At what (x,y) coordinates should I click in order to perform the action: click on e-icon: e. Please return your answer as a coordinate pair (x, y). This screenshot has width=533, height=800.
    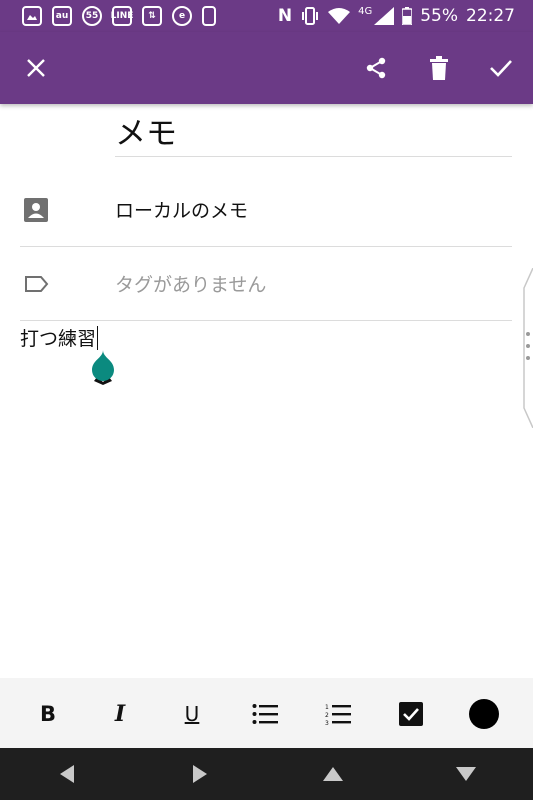
    Looking at the image, I should click on (182, 16).